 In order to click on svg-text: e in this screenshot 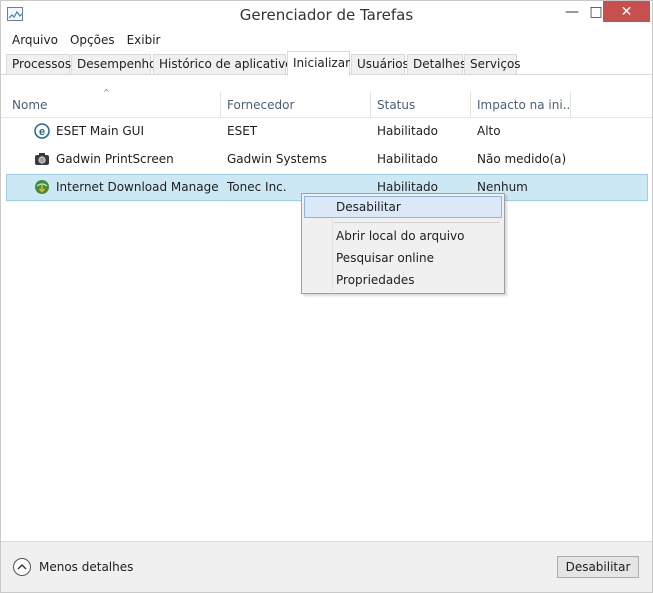, I will do `click(42, 132)`.